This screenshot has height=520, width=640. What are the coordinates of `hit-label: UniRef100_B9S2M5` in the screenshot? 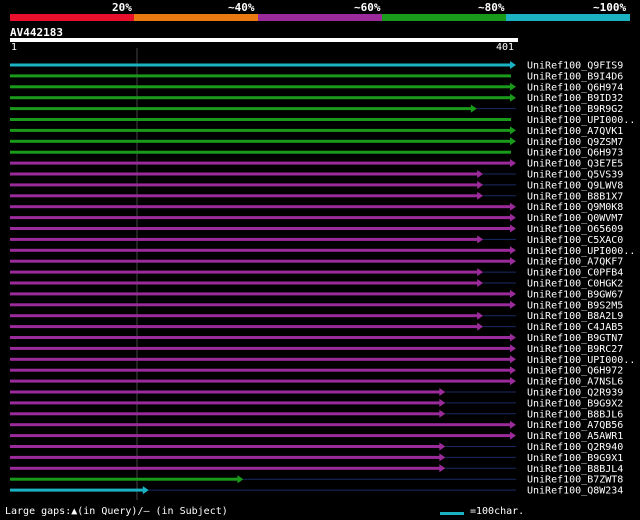 It's located at (575, 305).